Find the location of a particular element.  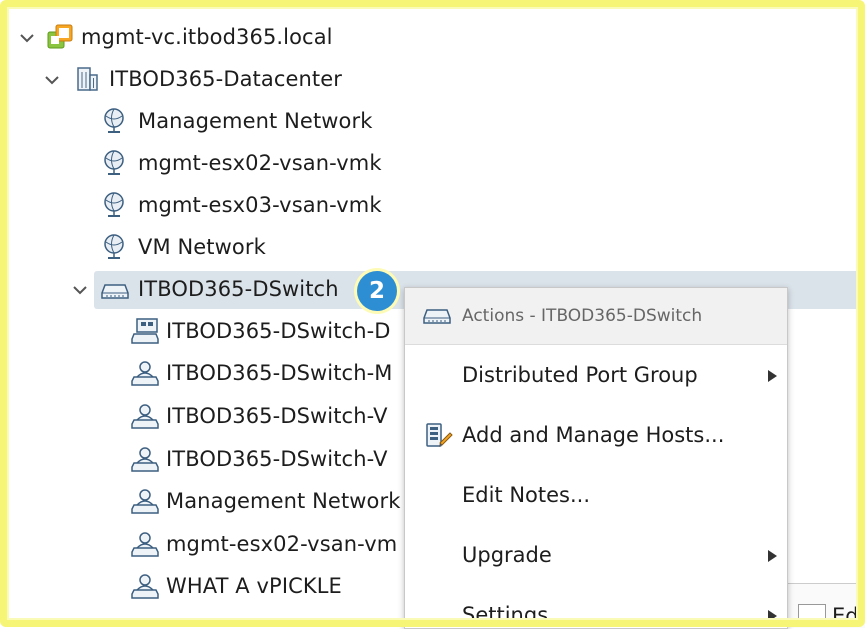

tree-node-label: VM Network is located at coordinates (202, 247).